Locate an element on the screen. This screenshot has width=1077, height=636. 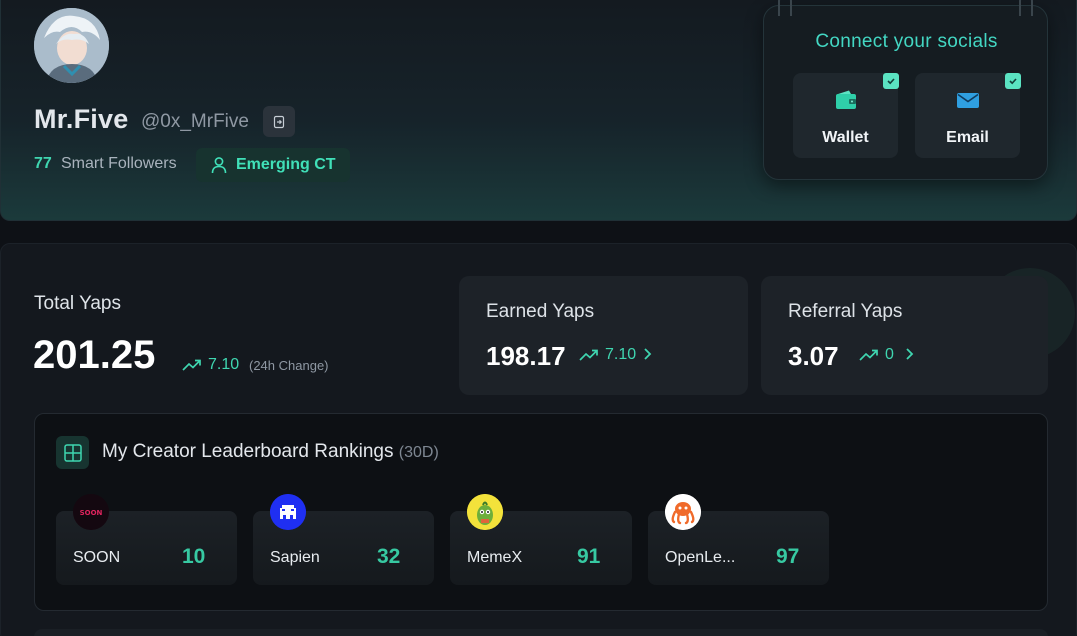
smart-followers-count: 77 is located at coordinates (43, 163).